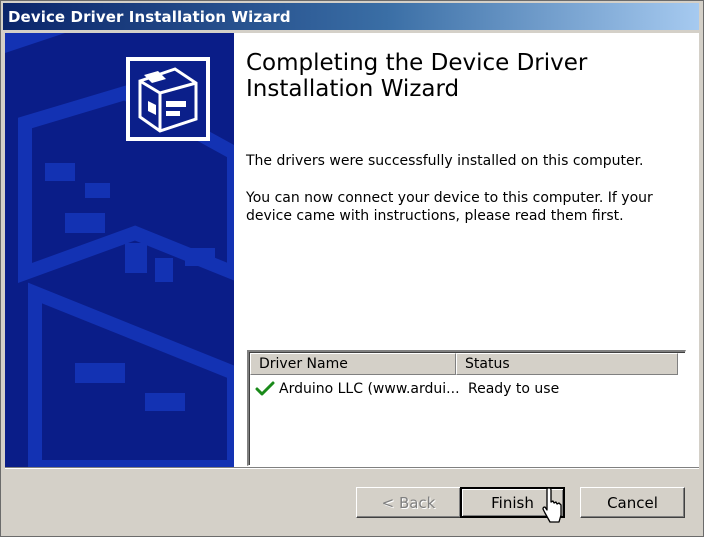  What do you see at coordinates (149, 17) in the screenshot?
I see `window-title: Device Driver Installation Wizard` at bounding box center [149, 17].